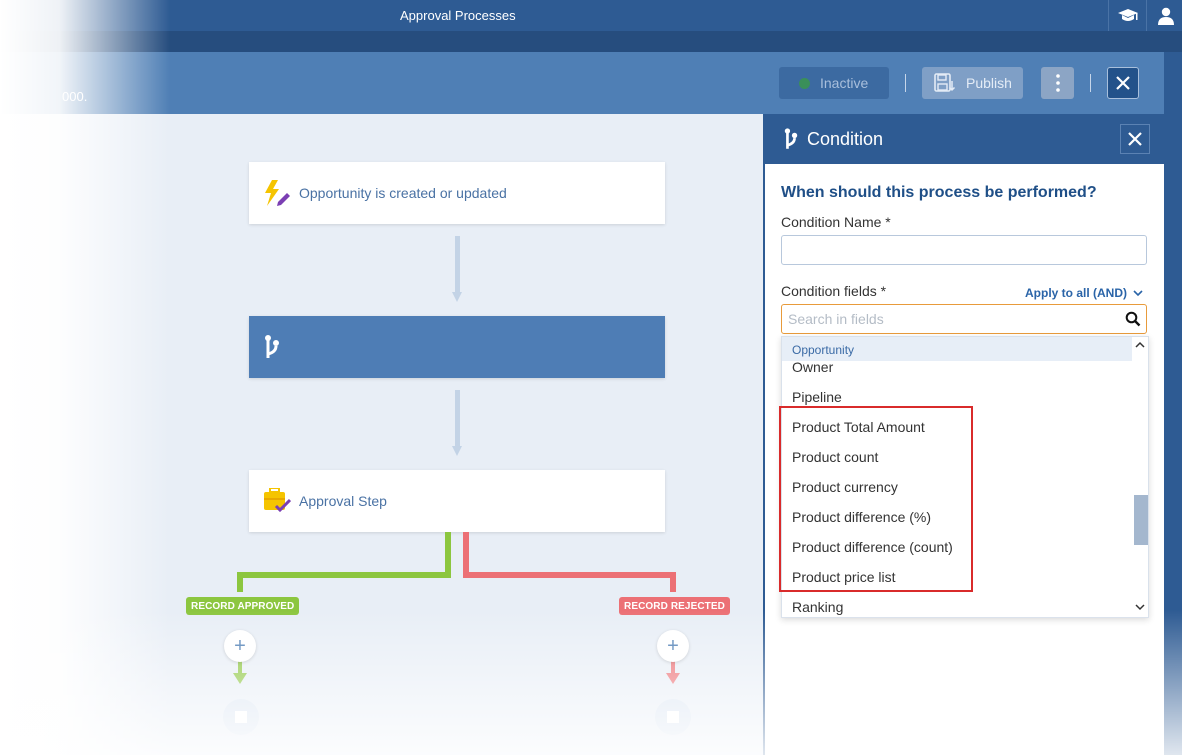 This screenshot has height=755, width=1182. Describe the element at coordinates (957, 349) in the screenshot. I see `group-header-opportunity: Opportunity` at that location.